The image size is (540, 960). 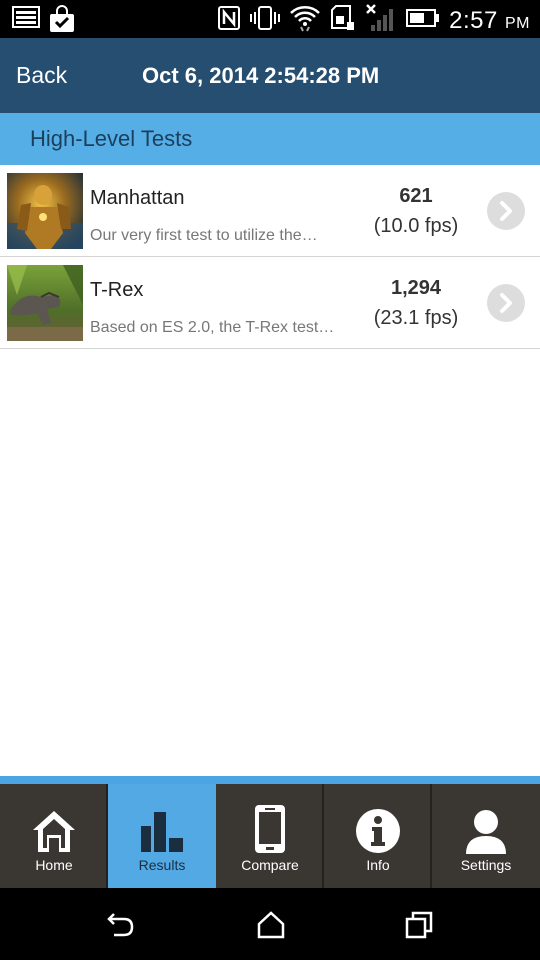 What do you see at coordinates (54, 865) in the screenshot?
I see `tab-label: Home` at bounding box center [54, 865].